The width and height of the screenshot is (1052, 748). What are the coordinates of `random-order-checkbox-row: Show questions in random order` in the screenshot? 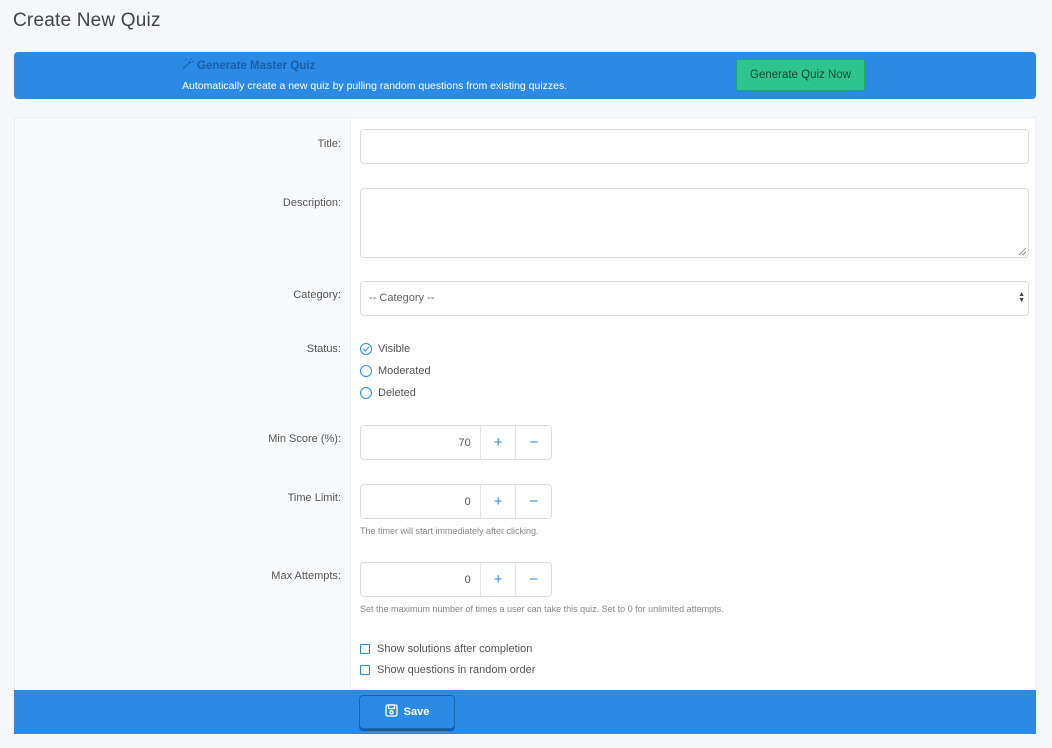 It's located at (447, 670).